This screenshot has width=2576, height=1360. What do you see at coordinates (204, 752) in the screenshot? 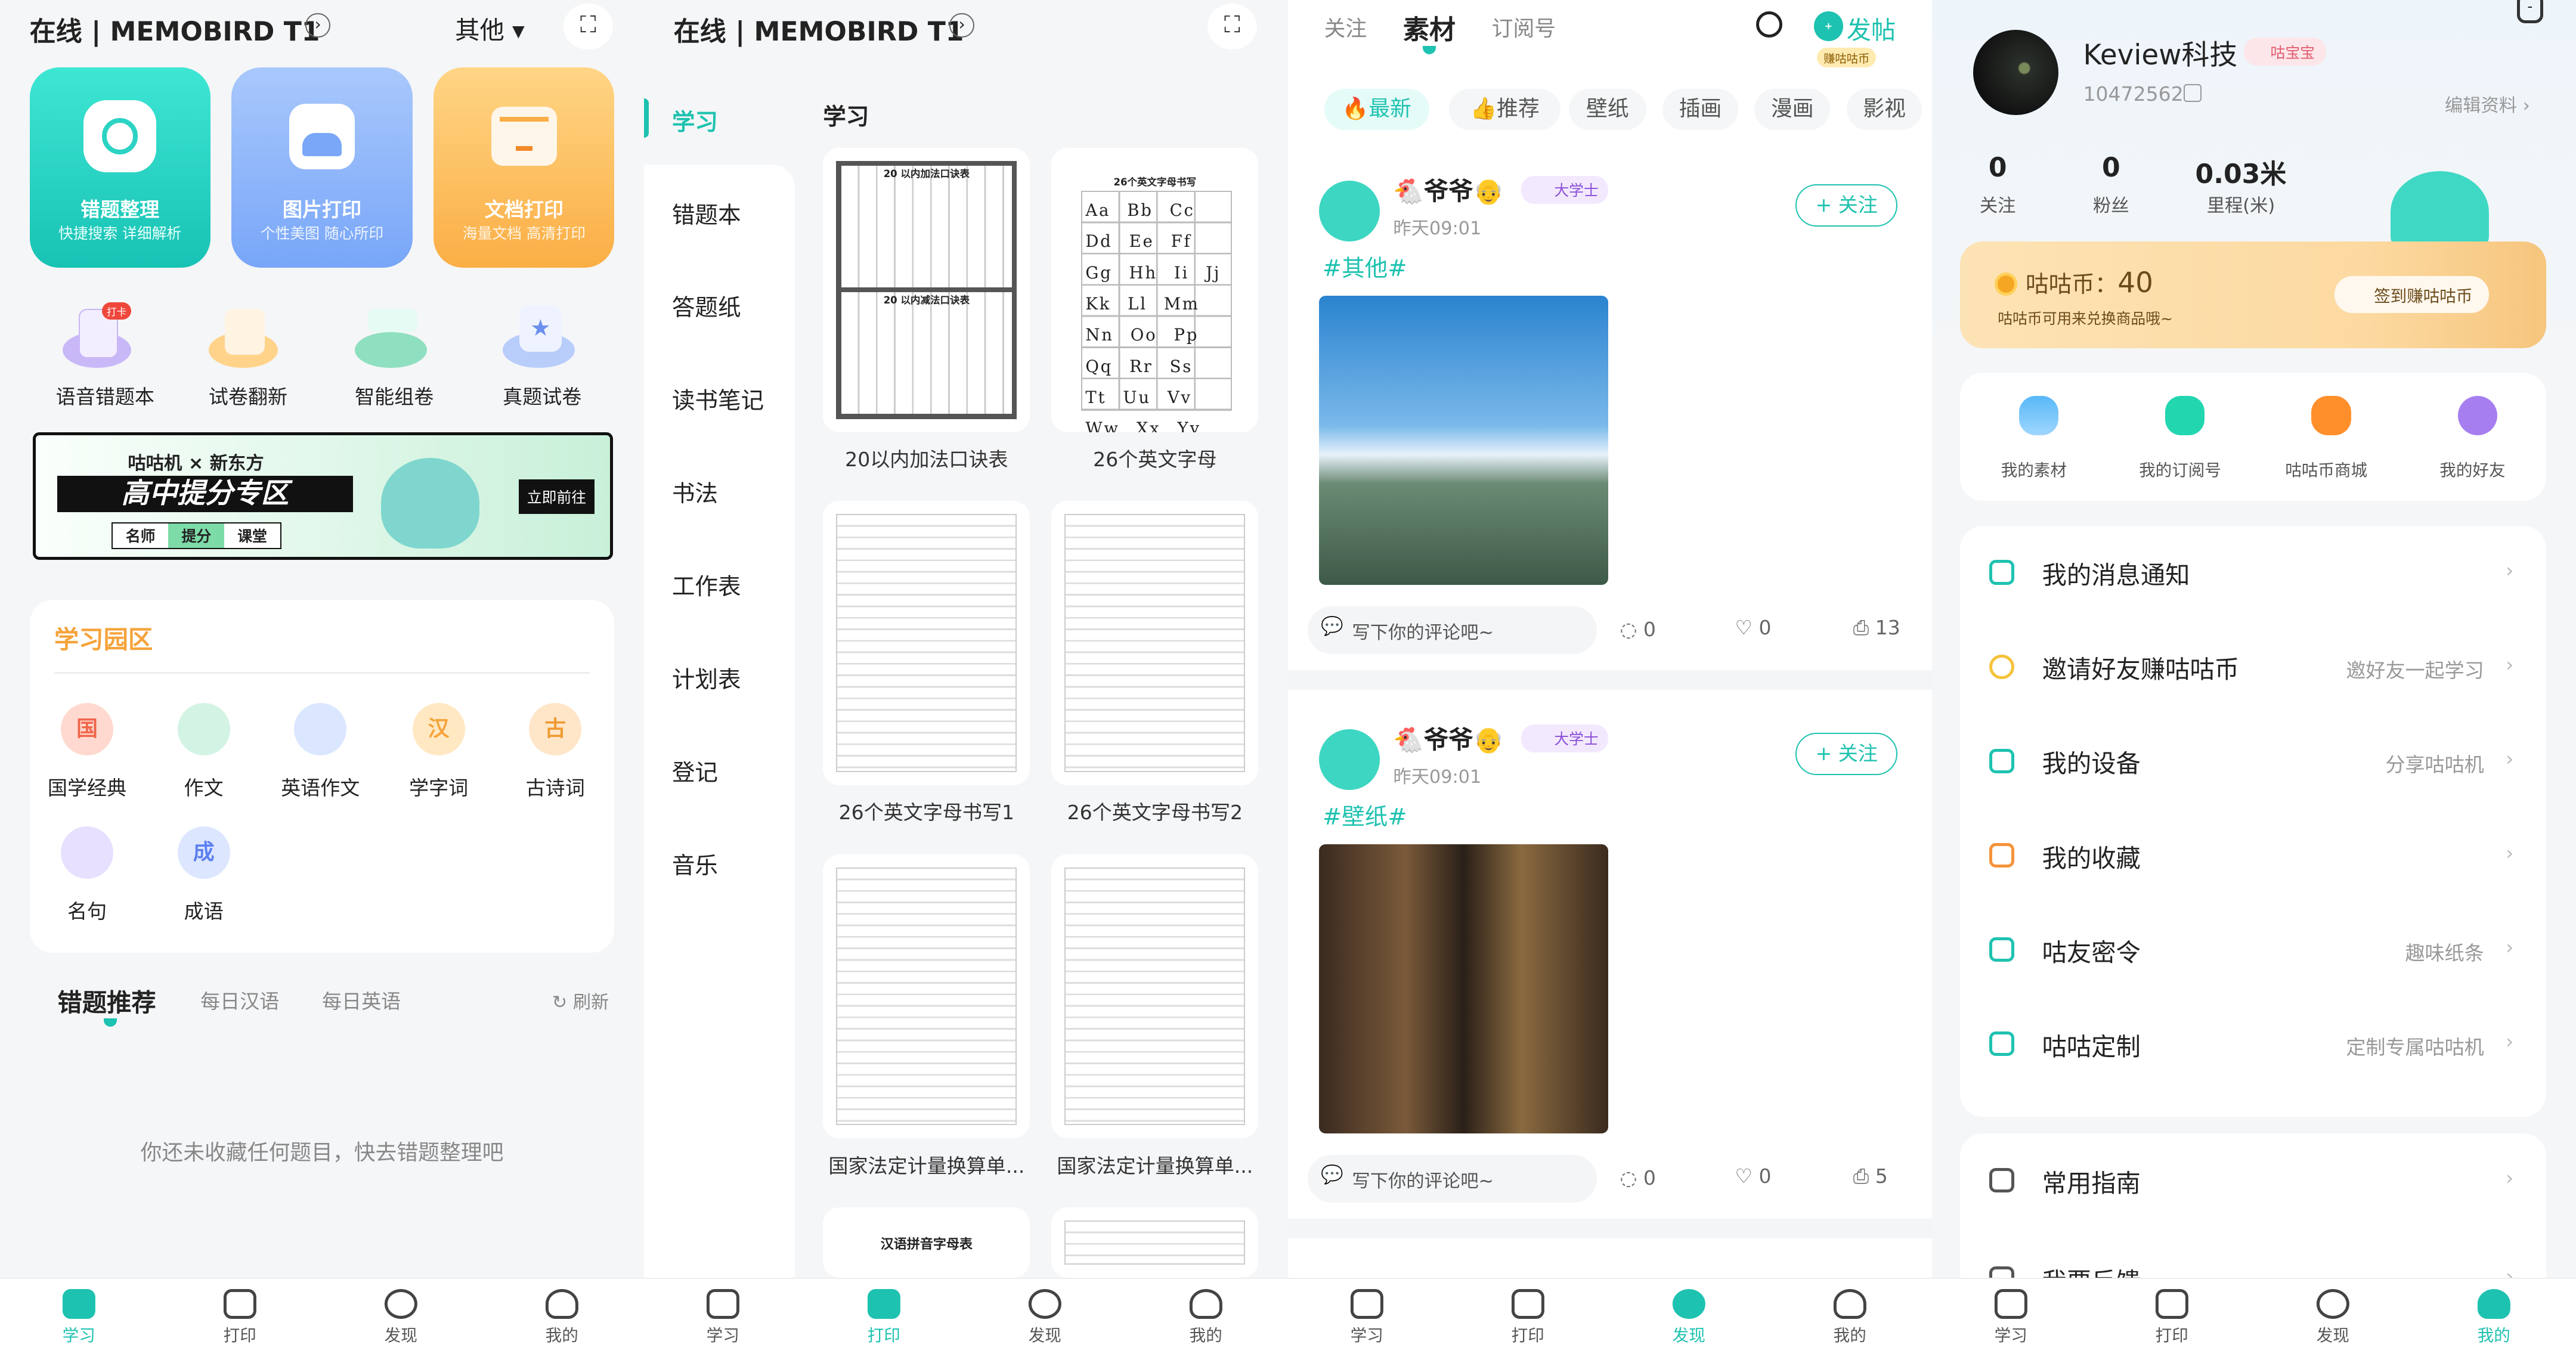
I see `garden-item: 作文` at bounding box center [204, 752].